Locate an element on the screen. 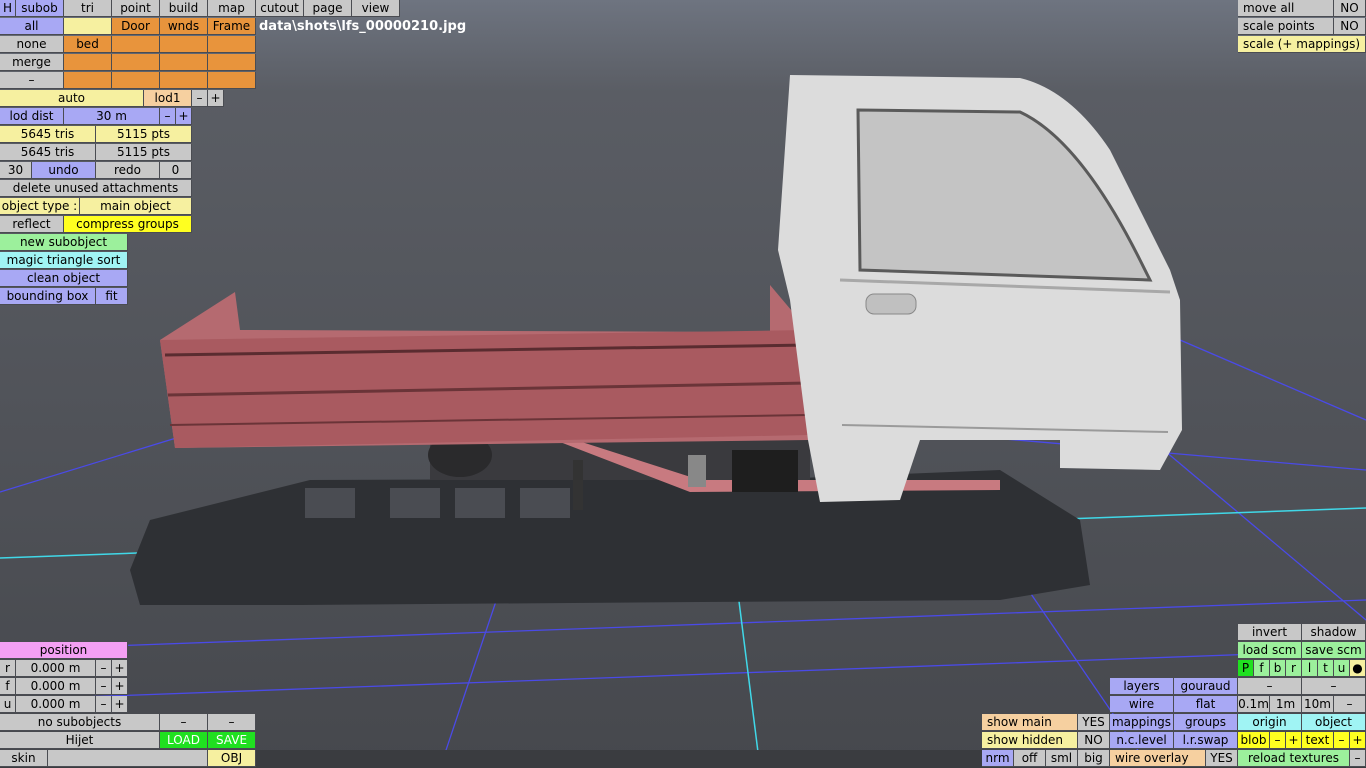 This screenshot has height=768, width=1366. origin-button: origin is located at coordinates (1270, 722).